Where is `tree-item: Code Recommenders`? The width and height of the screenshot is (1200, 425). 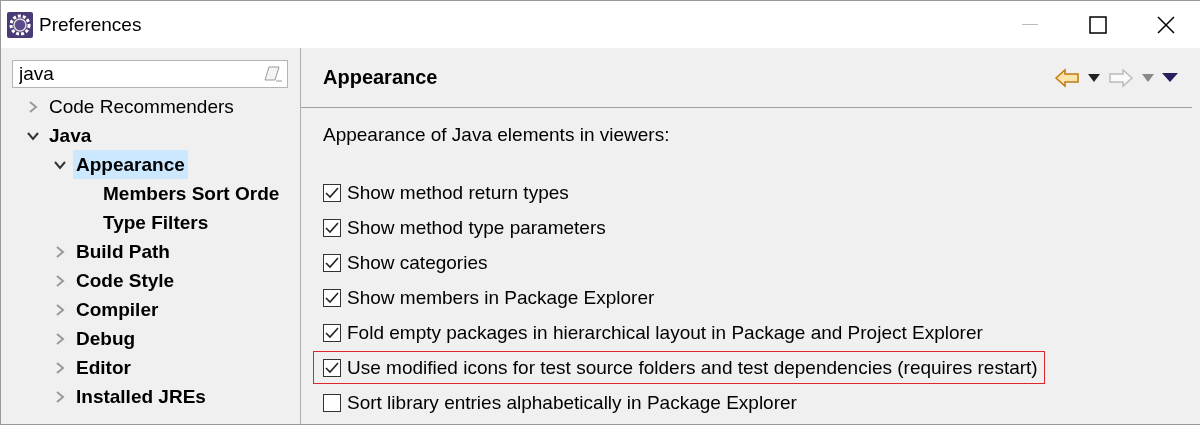
tree-item: Code Recommenders is located at coordinates (141, 106).